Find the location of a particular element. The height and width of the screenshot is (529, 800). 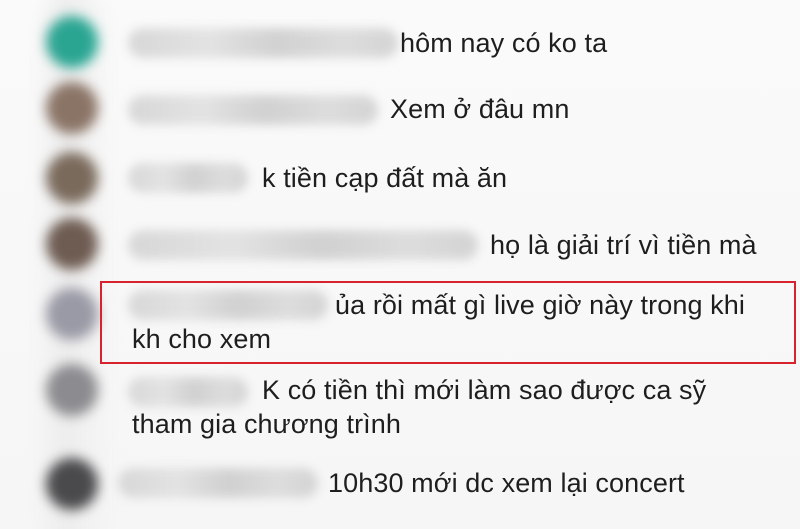

comment-text: hôm nay có ko ta is located at coordinates (504, 43).